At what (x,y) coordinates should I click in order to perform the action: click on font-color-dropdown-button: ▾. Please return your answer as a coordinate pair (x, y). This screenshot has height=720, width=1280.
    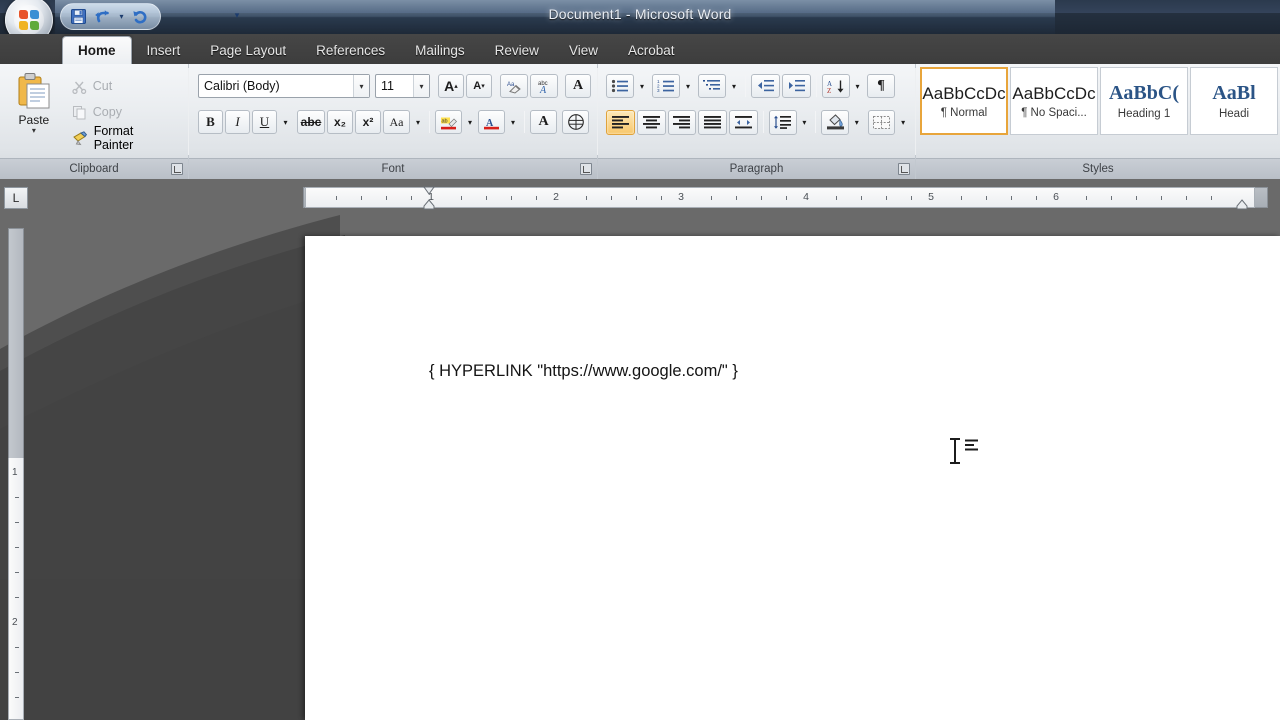
    Looking at the image, I should click on (513, 122).